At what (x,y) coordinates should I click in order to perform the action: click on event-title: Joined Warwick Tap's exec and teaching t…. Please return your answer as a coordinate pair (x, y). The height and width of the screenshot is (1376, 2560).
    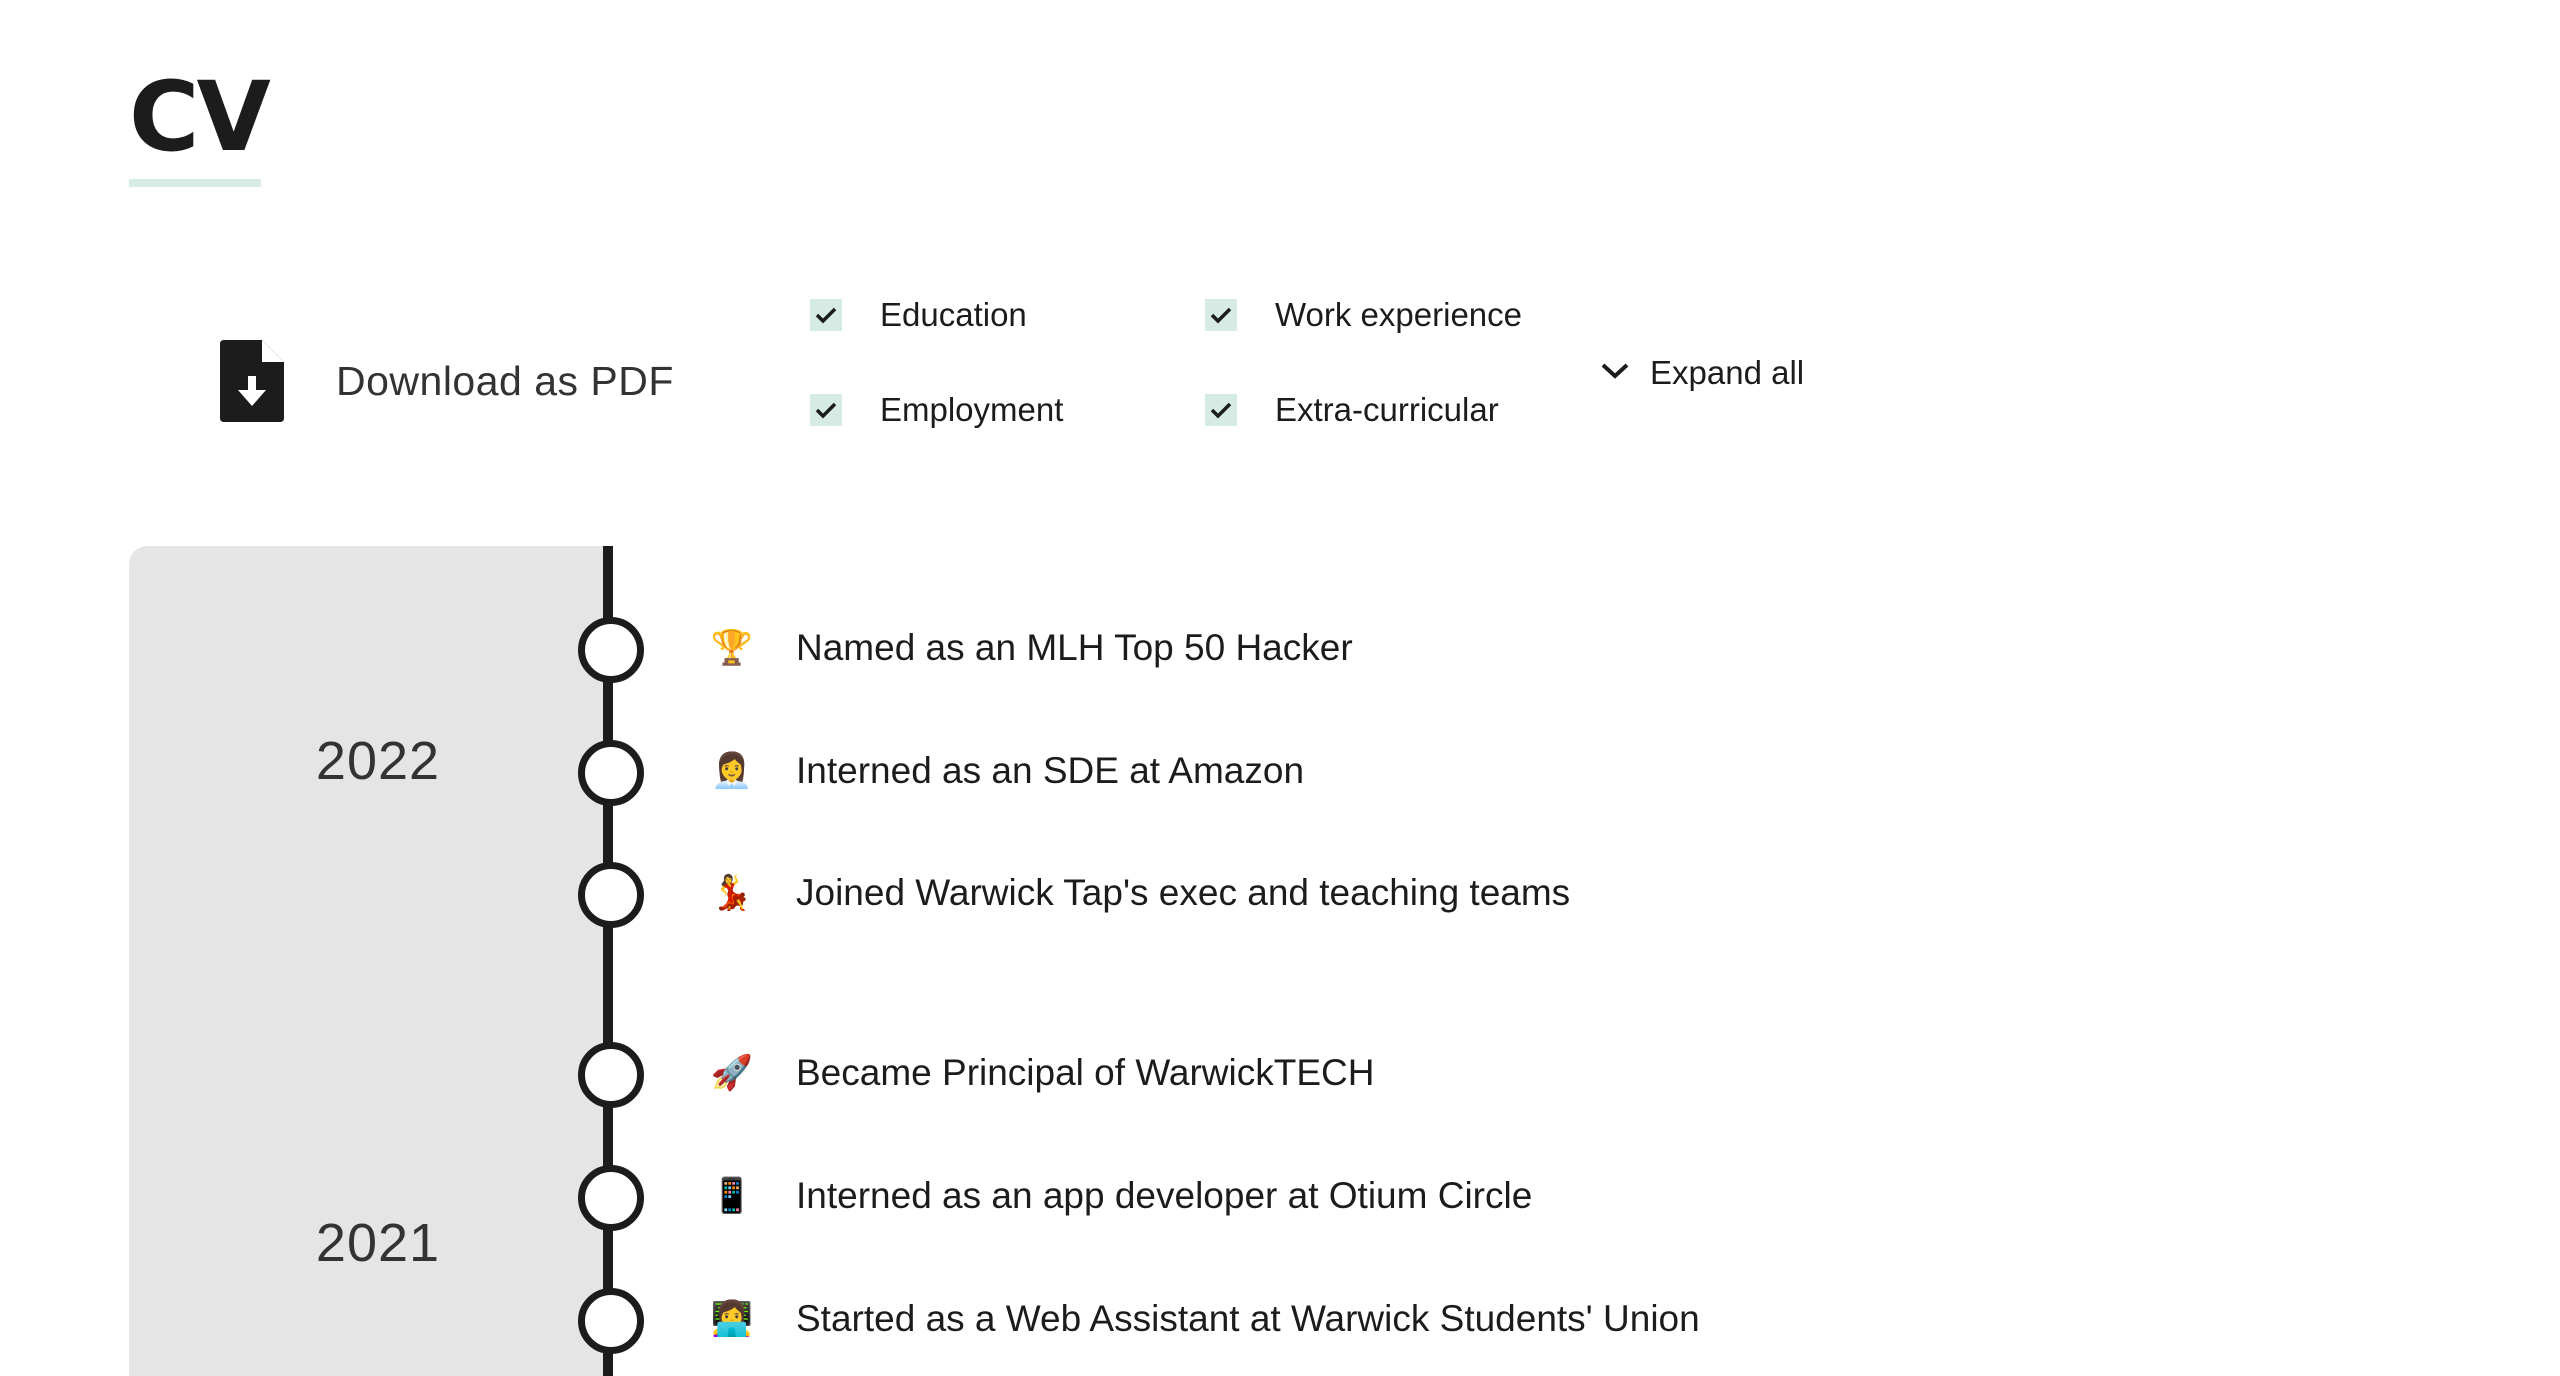
    Looking at the image, I should click on (1183, 892).